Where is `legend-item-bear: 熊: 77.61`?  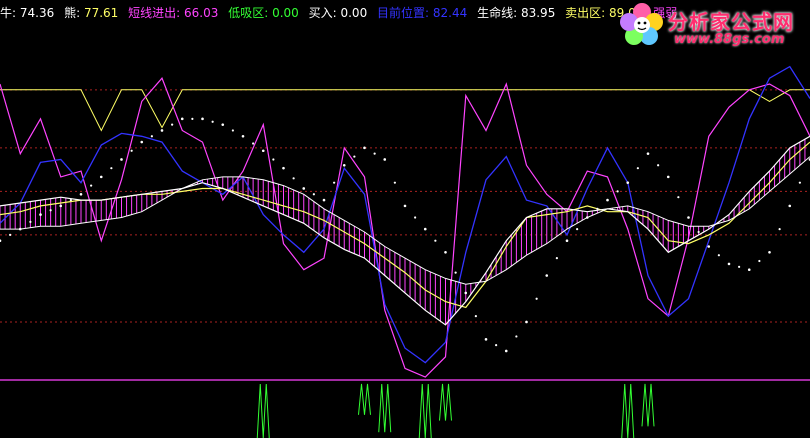 legend-item-bear: 熊: 77.61 is located at coordinates (91, 13).